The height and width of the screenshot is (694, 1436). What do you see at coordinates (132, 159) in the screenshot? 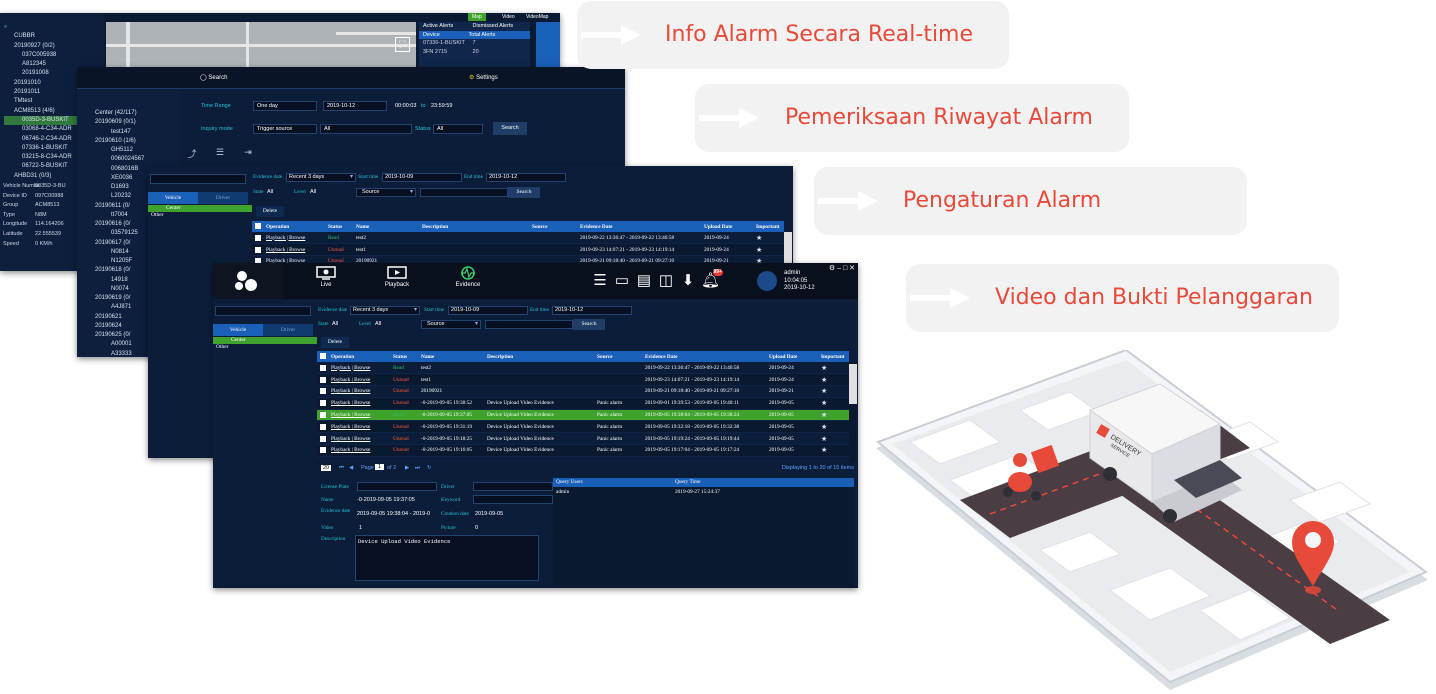
I see `tree-item: 0060024567` at bounding box center [132, 159].